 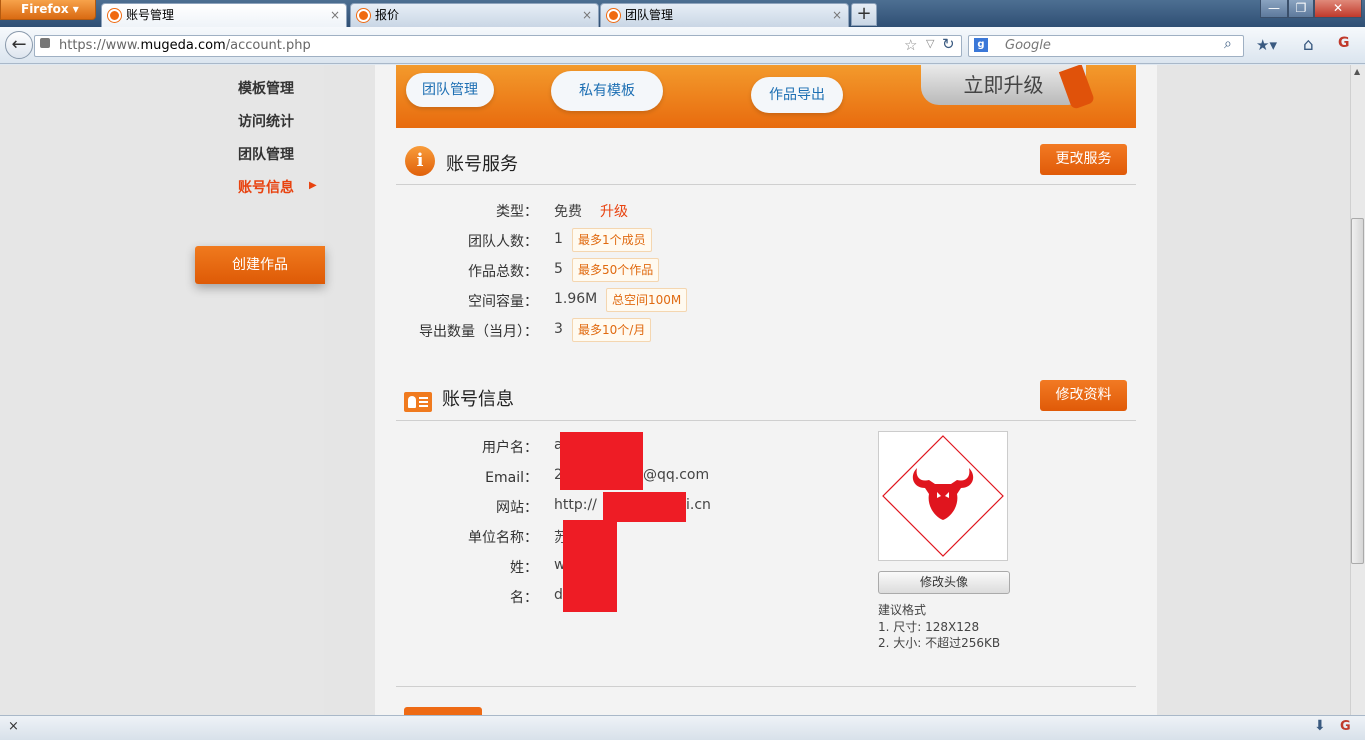 What do you see at coordinates (266, 88) in the screenshot?
I see `sidebar-item-templates: 模板管理` at bounding box center [266, 88].